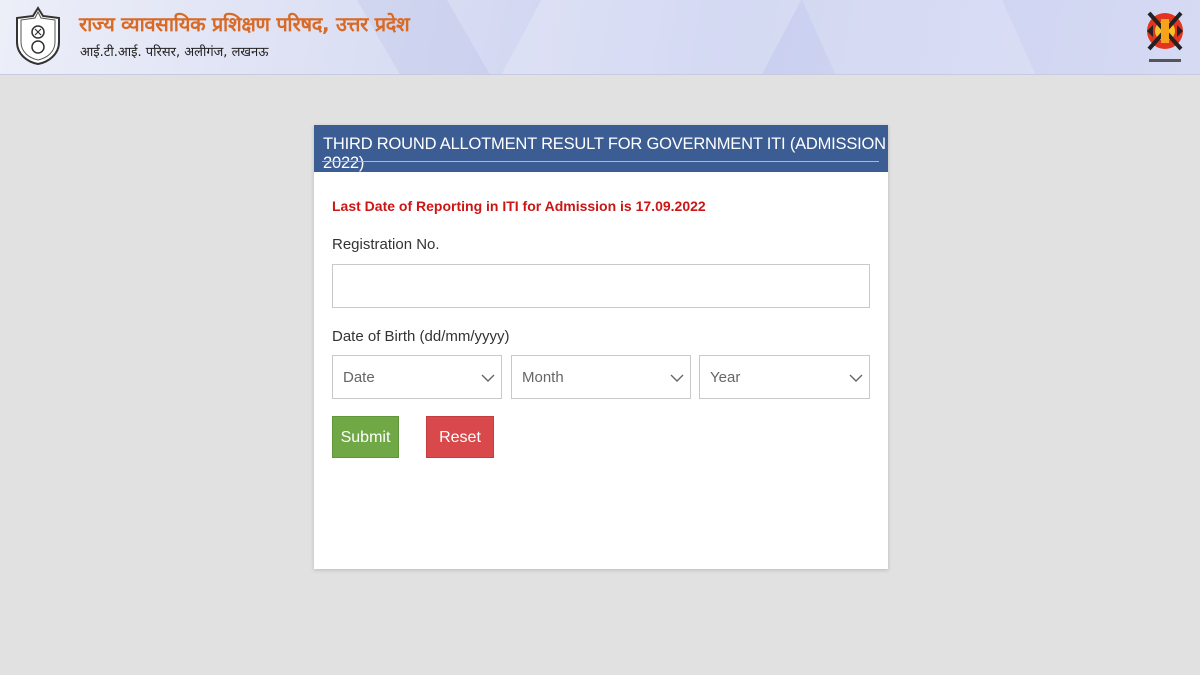 The height and width of the screenshot is (675, 1200). Describe the element at coordinates (784, 377) in the screenshot. I see `year-select: Year` at that location.